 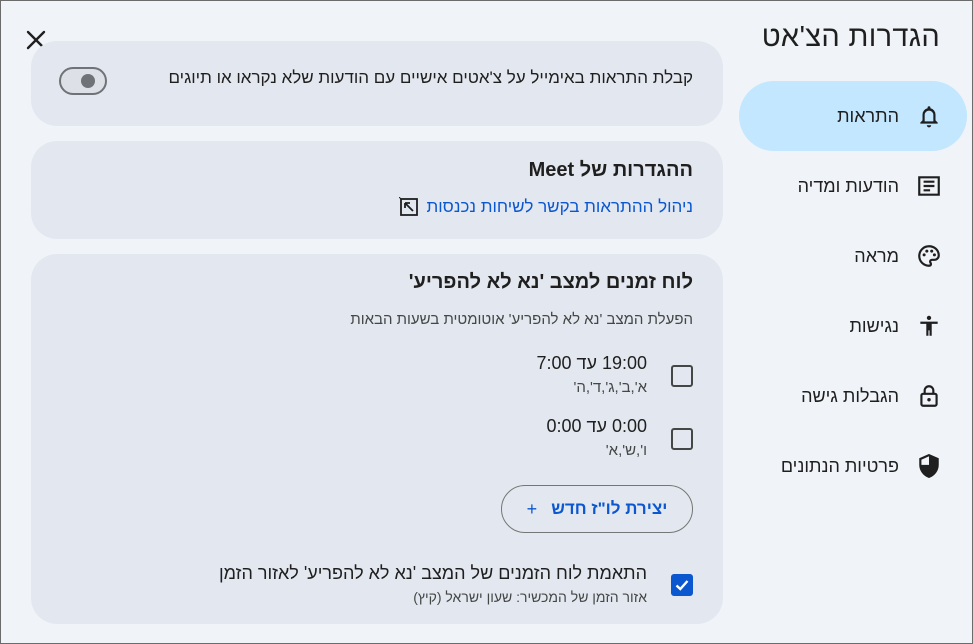 What do you see at coordinates (929, 466) in the screenshot?
I see `shield-icon` at bounding box center [929, 466].